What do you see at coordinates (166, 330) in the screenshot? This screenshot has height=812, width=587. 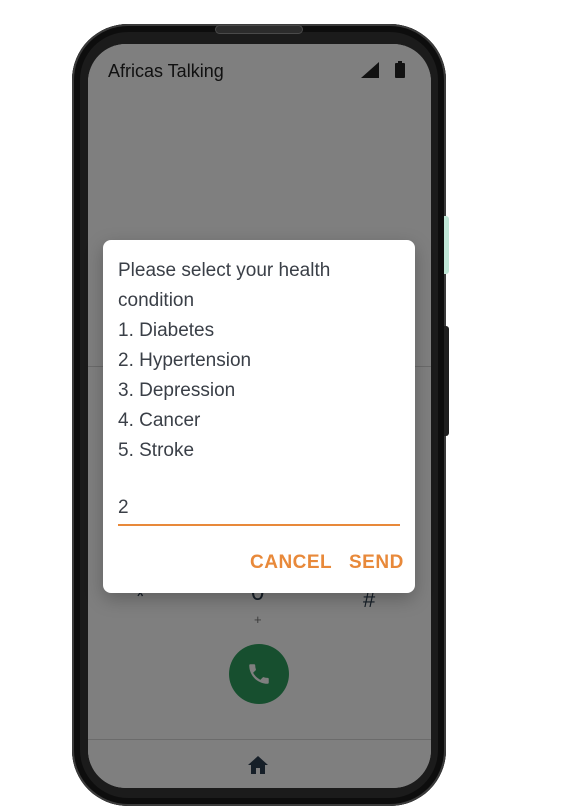 I see `dialog-message-line: 1. Diabetes` at bounding box center [166, 330].